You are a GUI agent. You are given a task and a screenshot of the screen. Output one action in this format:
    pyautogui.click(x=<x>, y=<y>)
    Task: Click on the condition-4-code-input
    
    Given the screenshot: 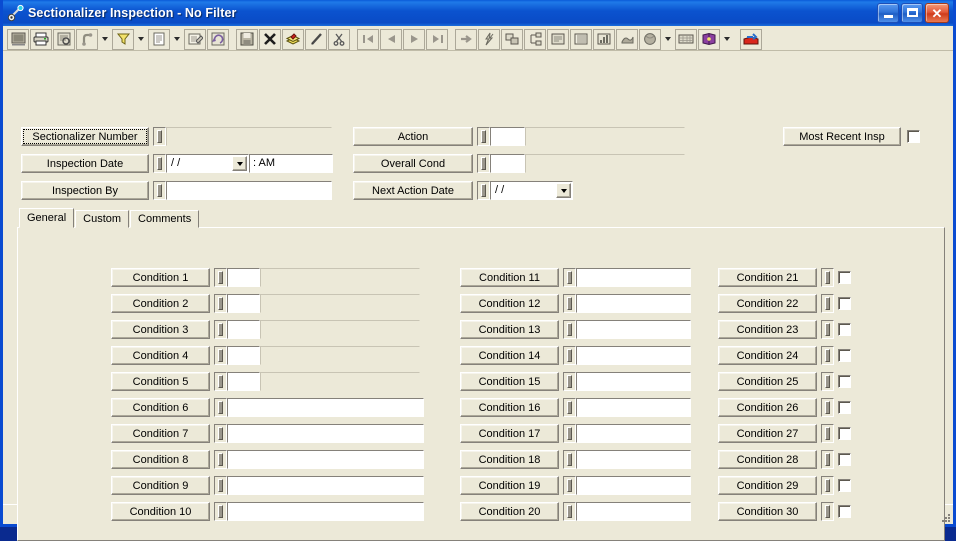 What is the action you would take?
    pyautogui.click(x=243, y=355)
    